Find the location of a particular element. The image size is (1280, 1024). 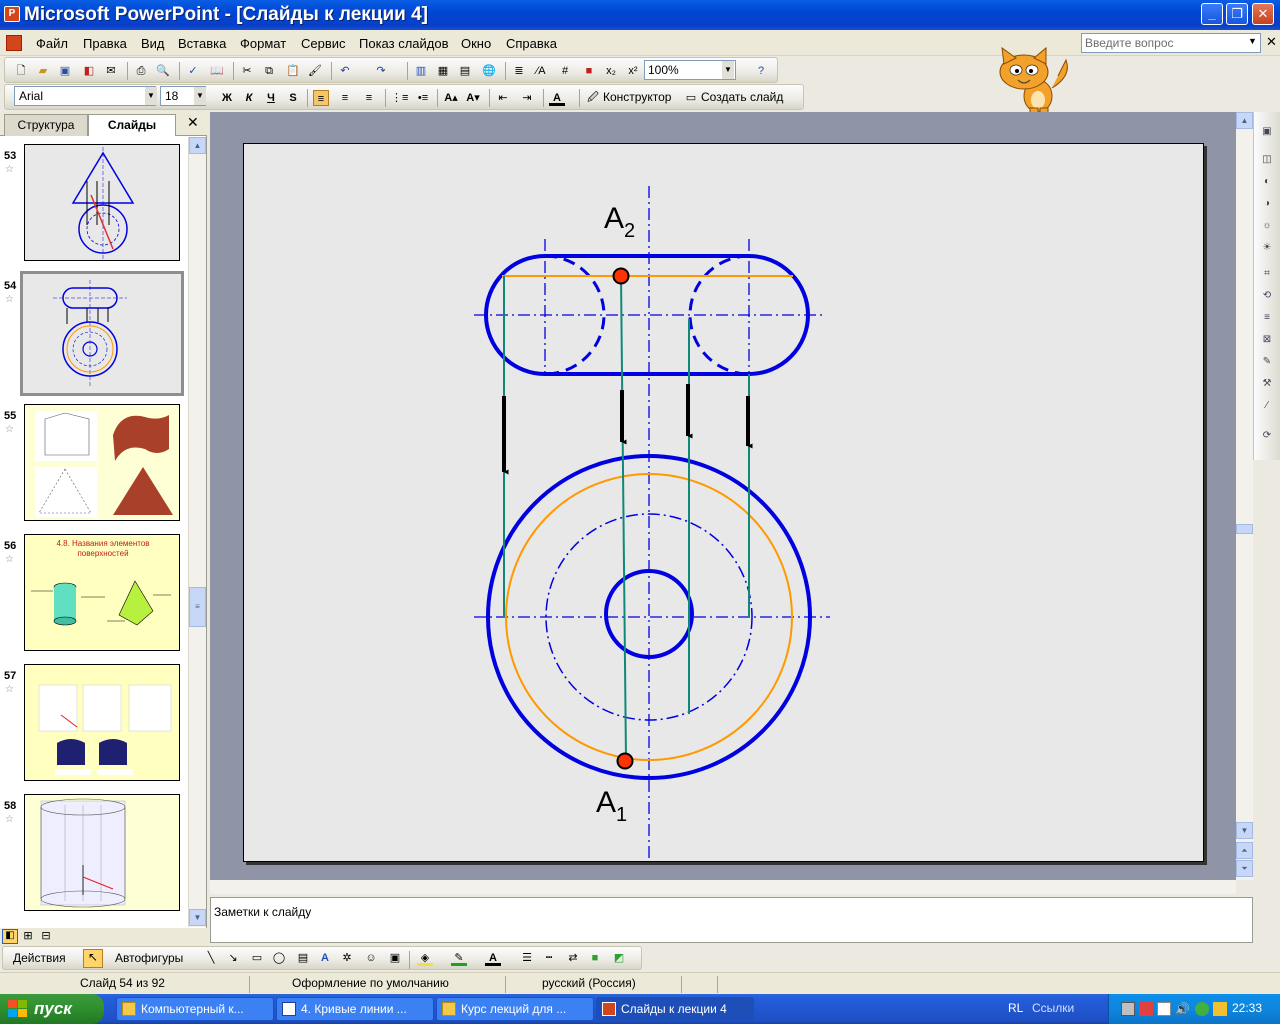

minimize-button: _ is located at coordinates (1212, 14).